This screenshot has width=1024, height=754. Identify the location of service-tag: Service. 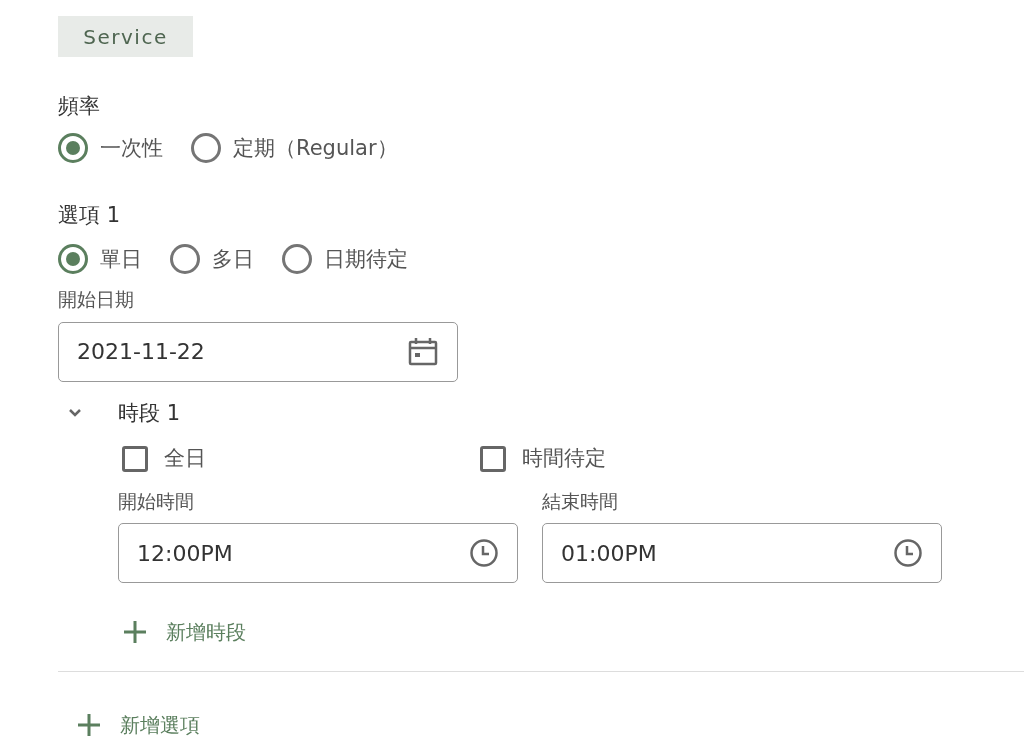
(125, 36).